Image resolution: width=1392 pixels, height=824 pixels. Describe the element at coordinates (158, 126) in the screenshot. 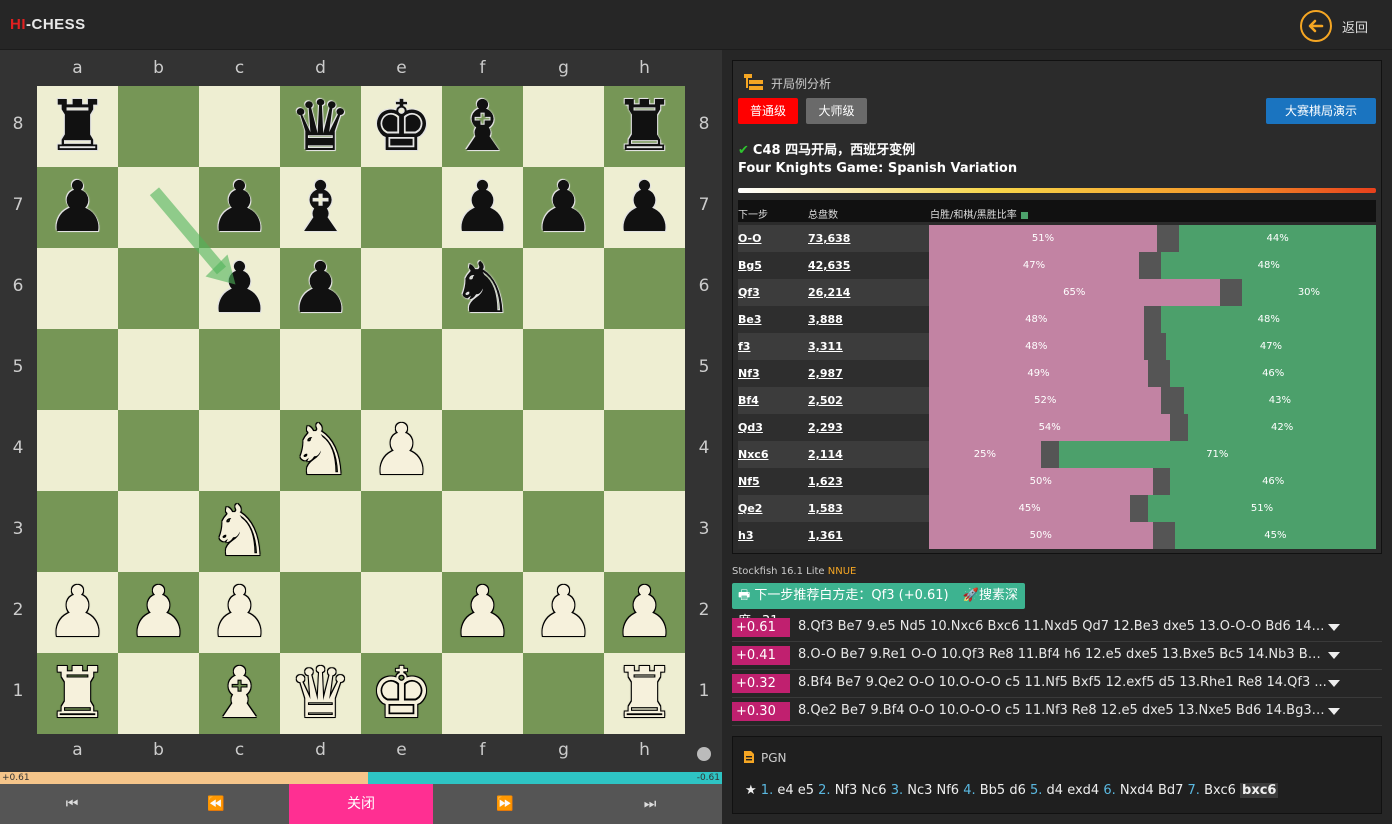

I see `square-b8` at that location.